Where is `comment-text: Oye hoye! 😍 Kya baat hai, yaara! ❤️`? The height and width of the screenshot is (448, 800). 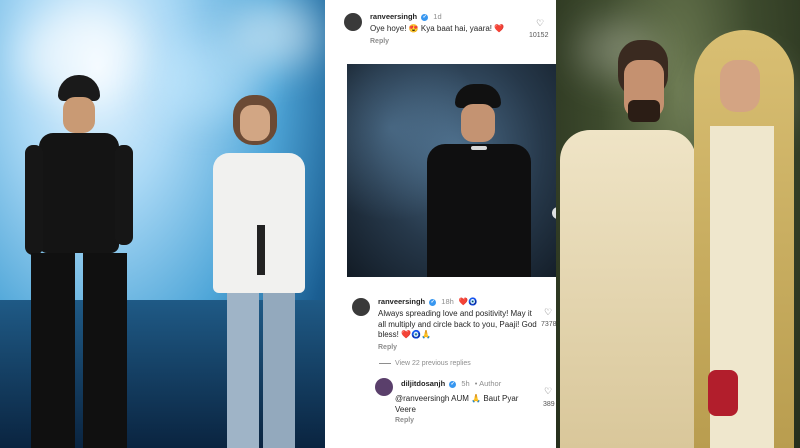
comment-text: Oye hoye! 😍 Kya baat hai, yaara! ❤️ is located at coordinates (437, 28).